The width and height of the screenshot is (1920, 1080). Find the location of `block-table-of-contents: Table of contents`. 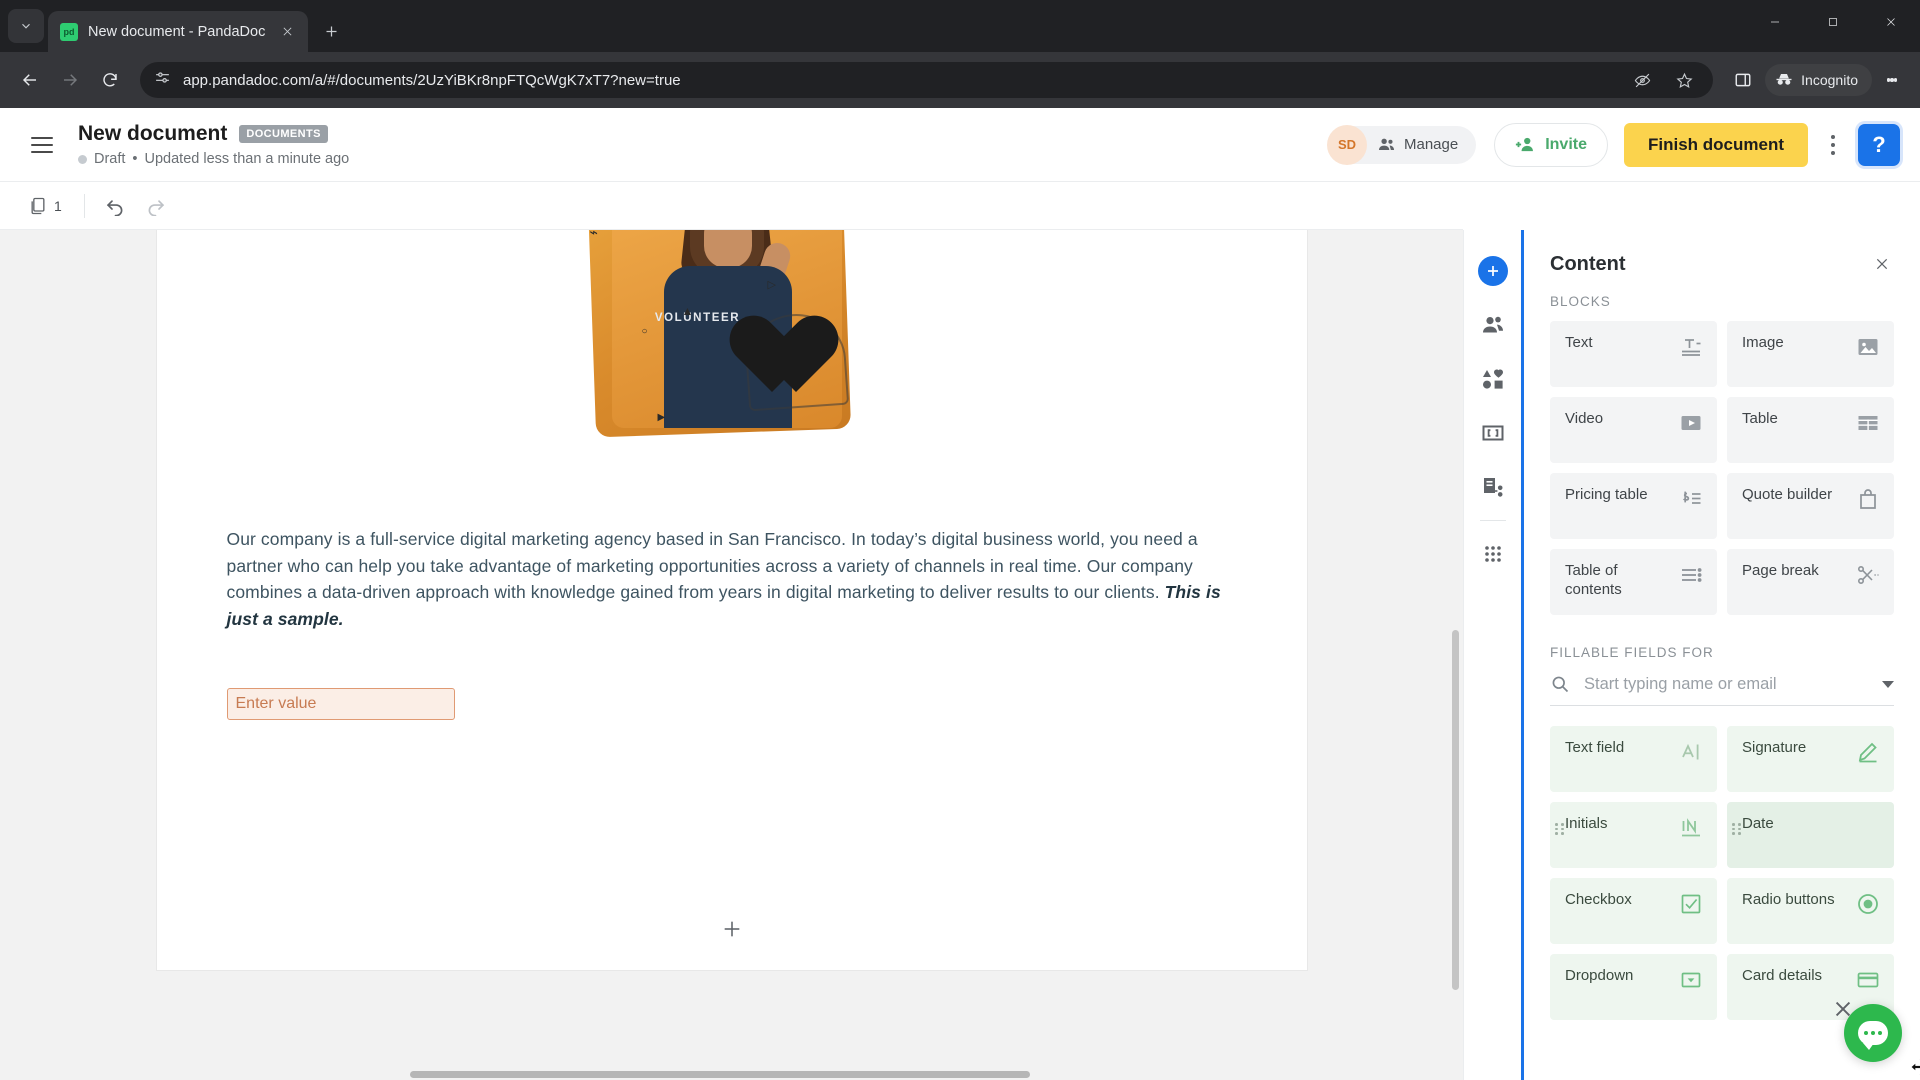

block-table-of-contents: Table of contents is located at coordinates (1633, 582).